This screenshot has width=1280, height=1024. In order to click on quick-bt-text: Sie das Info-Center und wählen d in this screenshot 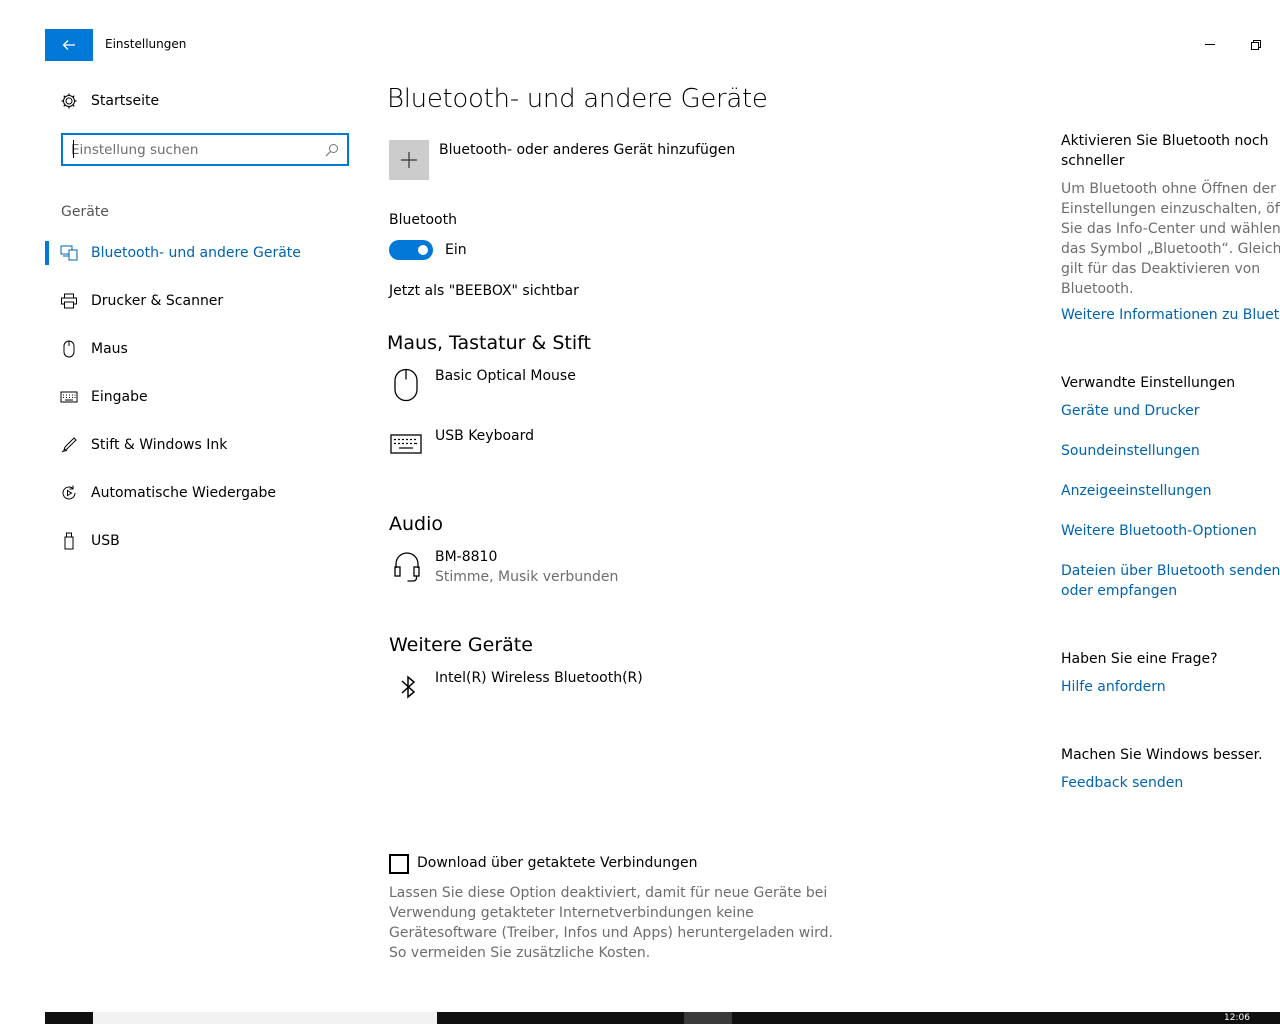, I will do `click(1170, 229)`.